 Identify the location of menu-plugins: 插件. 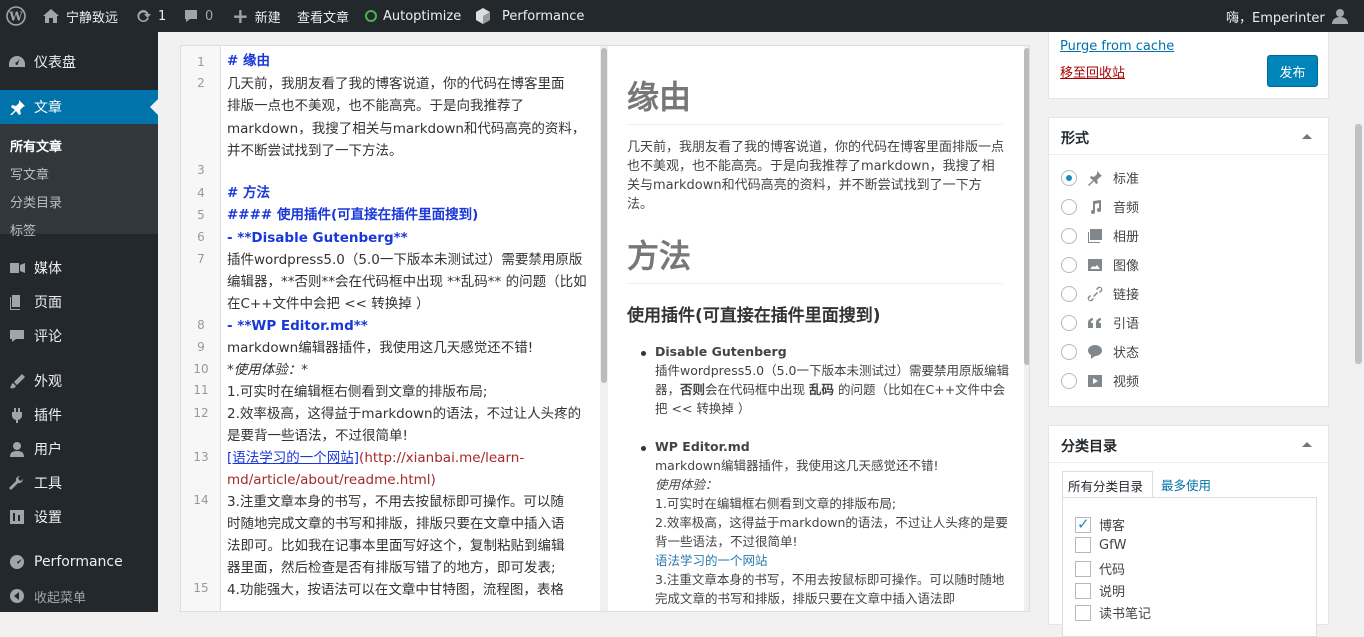
(79, 415).